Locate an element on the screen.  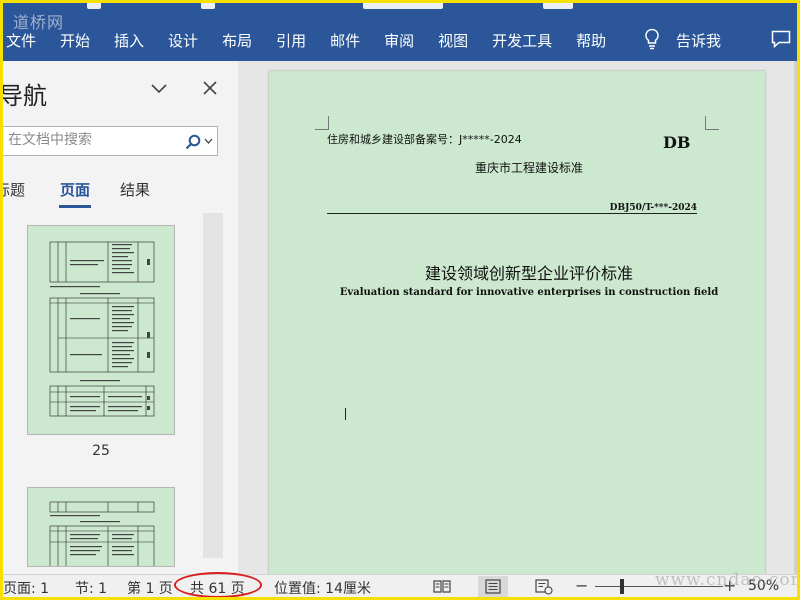
quick-access-icon is located at coordinates (208, 6).